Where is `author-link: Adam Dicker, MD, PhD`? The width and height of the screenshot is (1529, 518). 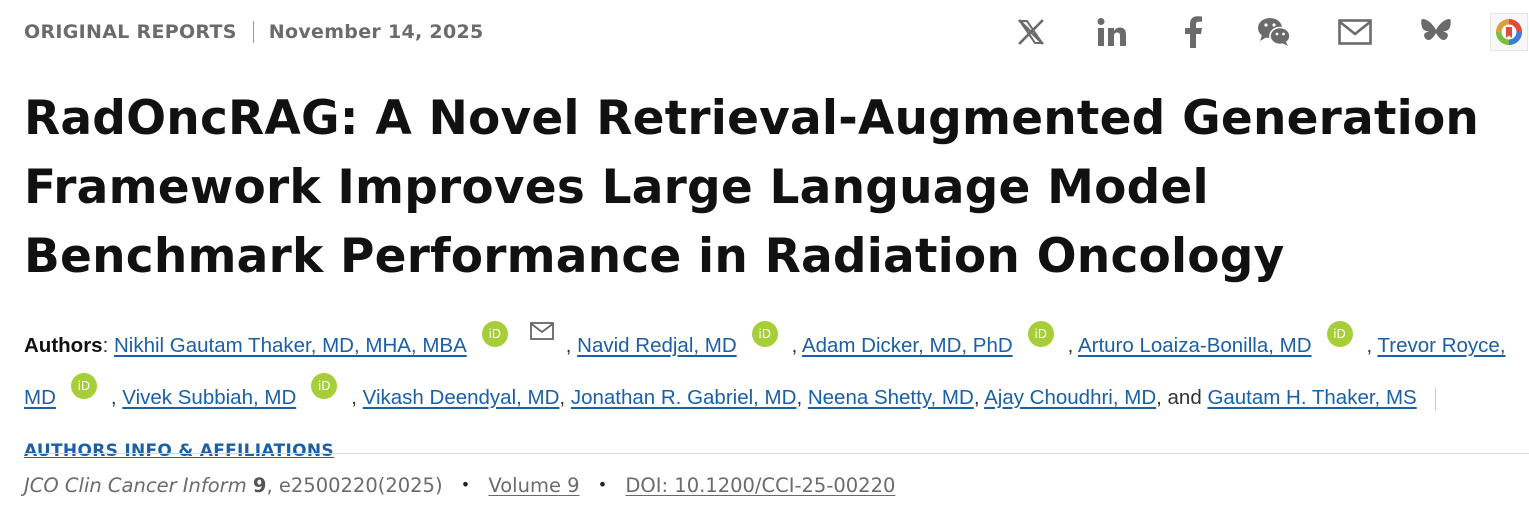
author-link: Adam Dicker, MD, PhD is located at coordinates (907, 345).